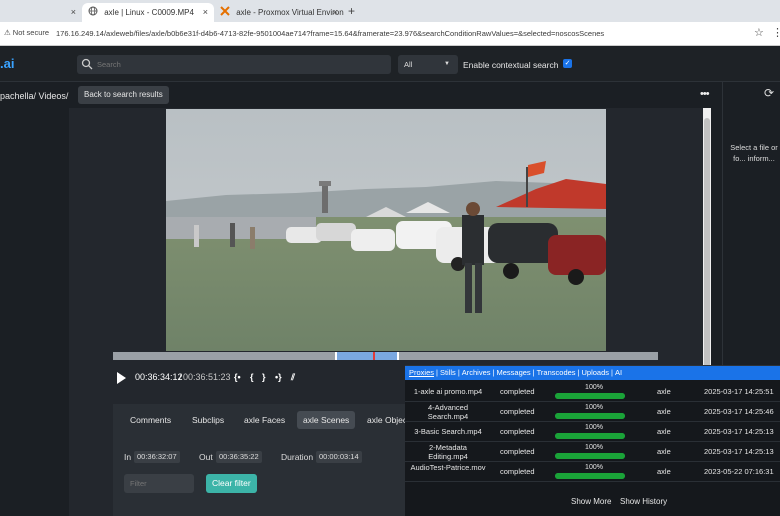 The height and width of the screenshot is (516, 780). Describe the element at coordinates (237, 377) in the screenshot. I see `mark-in-icon: {•` at that location.